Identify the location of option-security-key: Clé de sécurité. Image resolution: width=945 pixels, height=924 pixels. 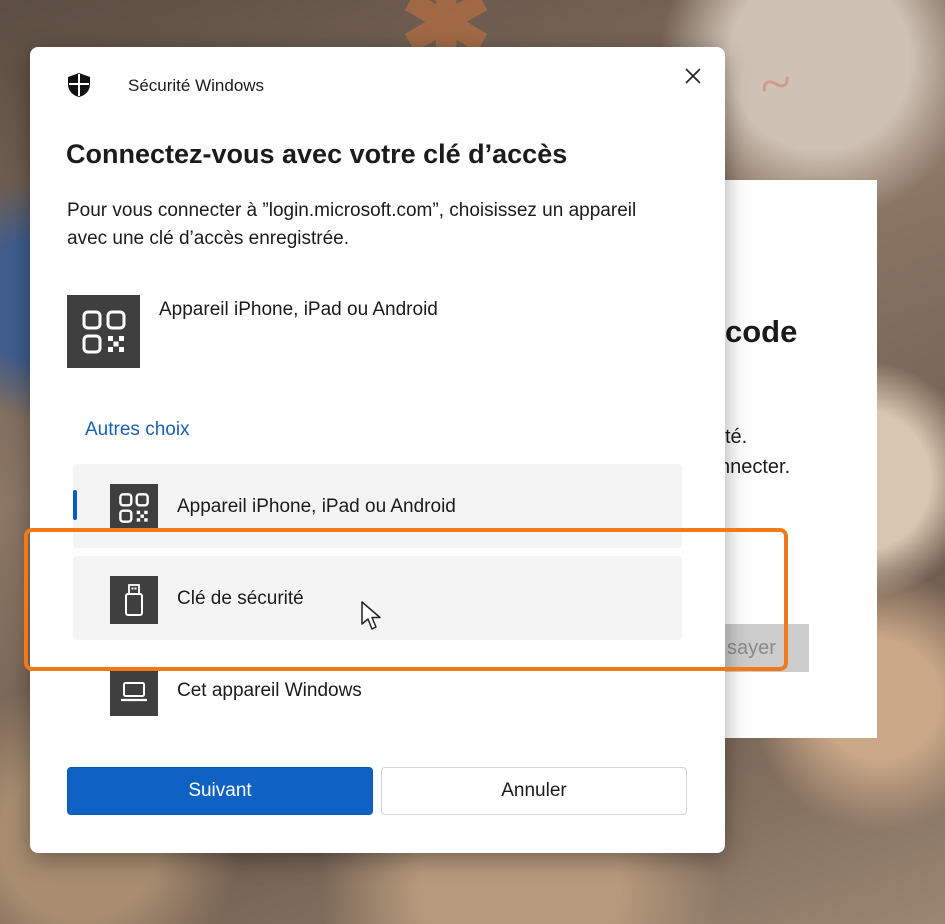
(377, 598).